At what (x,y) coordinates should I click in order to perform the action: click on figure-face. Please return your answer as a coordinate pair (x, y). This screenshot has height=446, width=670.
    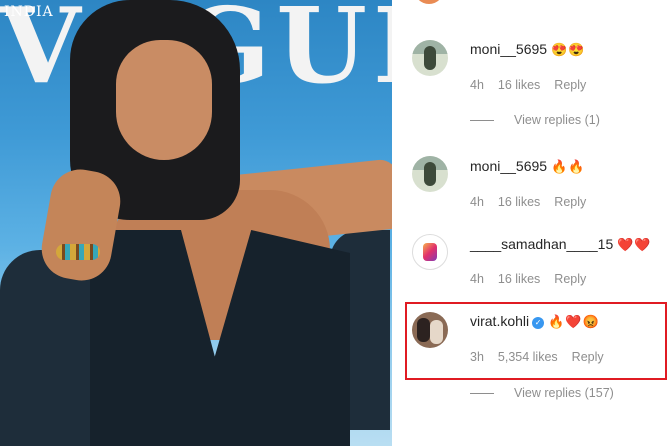
    Looking at the image, I should click on (164, 100).